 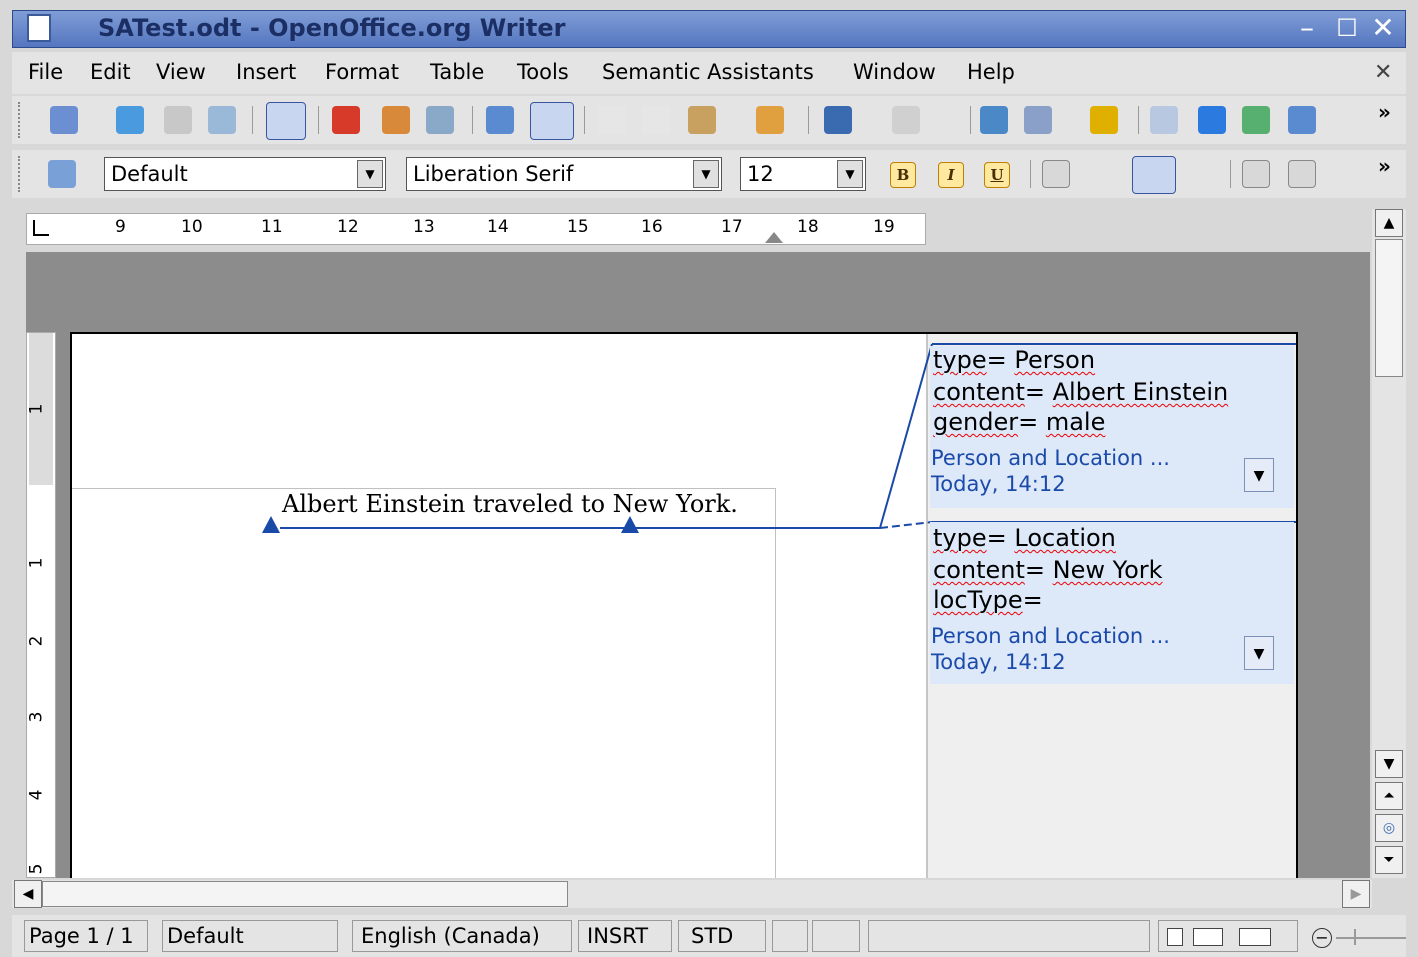 I want to click on menu-edit: Edit, so click(x=110, y=72).